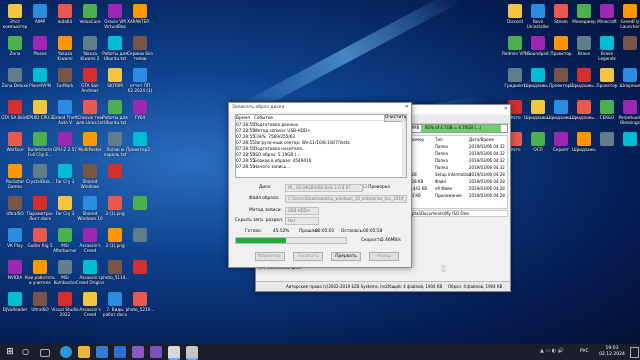 Image resolution: width=640 pixels, height=360 pixels. I want to click on log-scrollbar, so click(404, 148).